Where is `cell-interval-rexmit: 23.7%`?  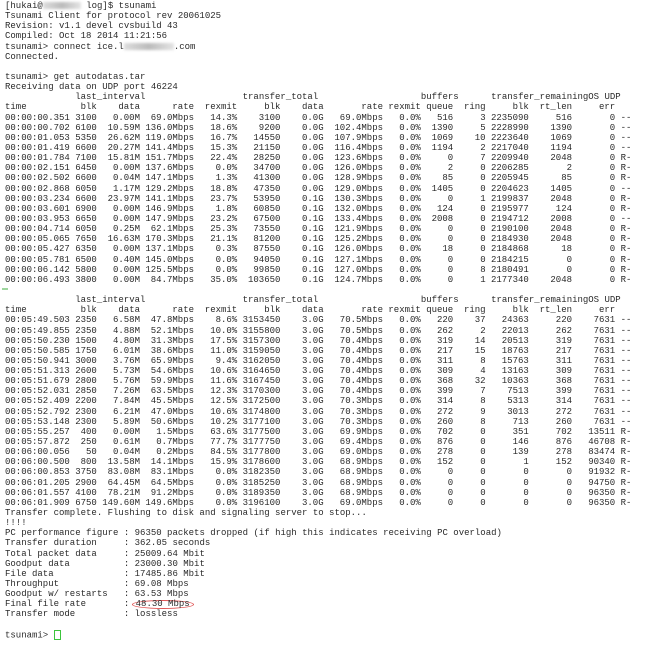 cell-interval-rexmit: 23.7% is located at coordinates (224, 198).